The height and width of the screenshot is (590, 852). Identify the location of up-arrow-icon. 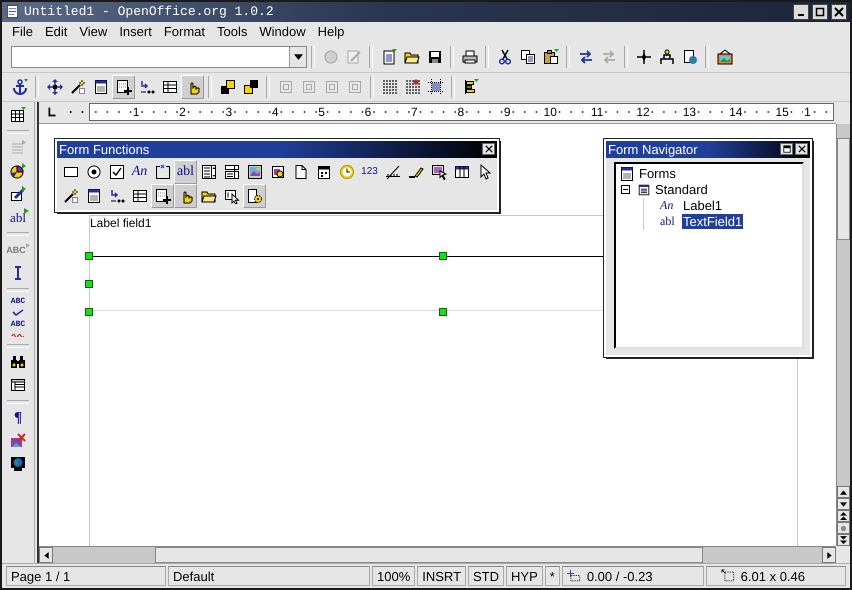
(843, 492).